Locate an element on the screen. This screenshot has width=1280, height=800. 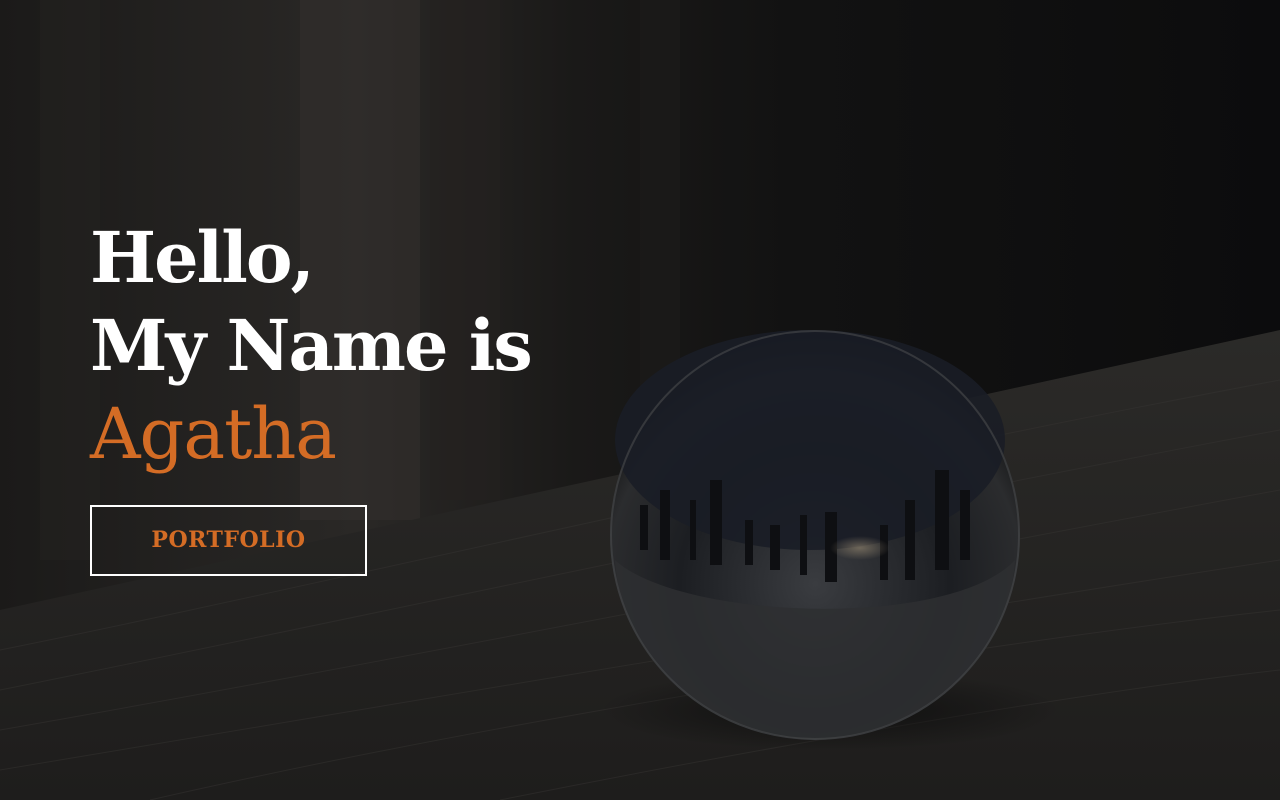
portfolio-button-label: PORTFOLIO is located at coordinates (228, 539).